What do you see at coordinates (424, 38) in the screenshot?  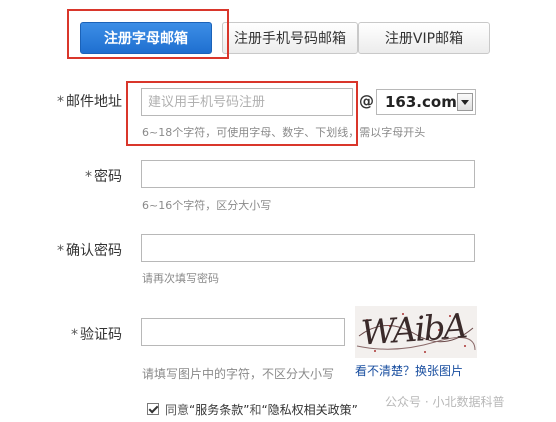 I see `tab-vip-email: 注册VIP邮箱` at bounding box center [424, 38].